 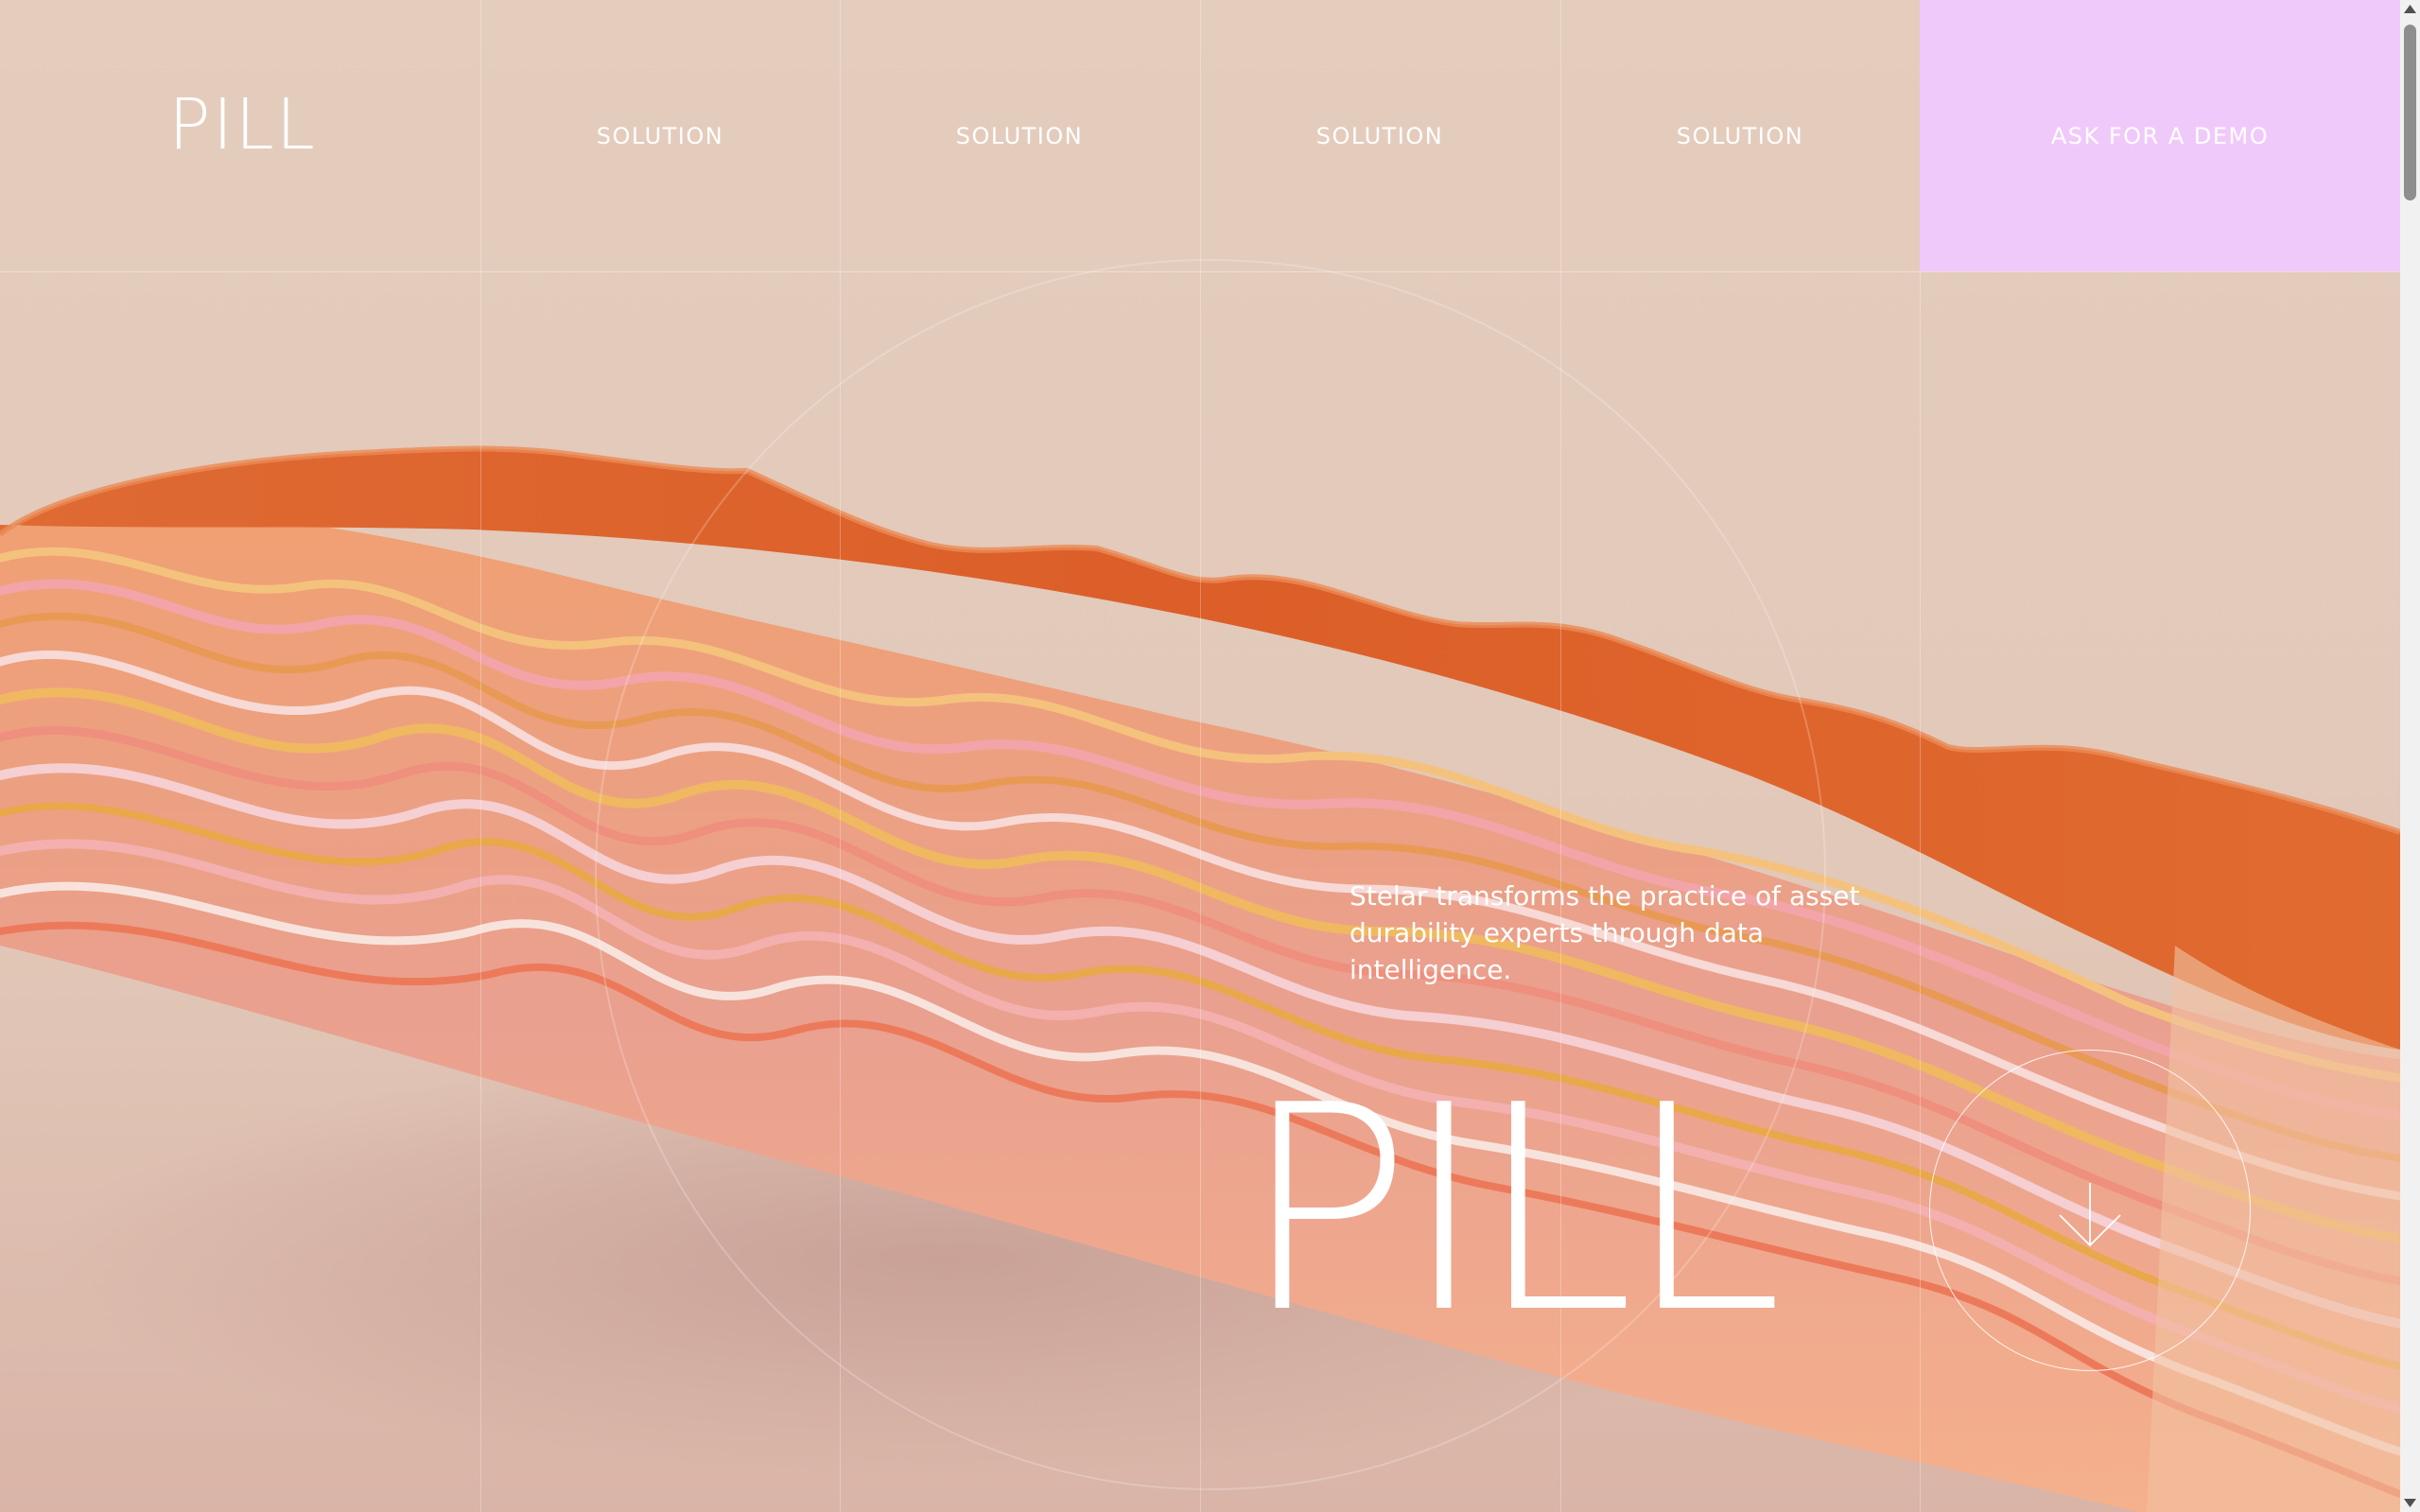 What do you see at coordinates (1740, 136) in the screenshot?
I see `nav-item-solution-4: SOLUTION` at bounding box center [1740, 136].